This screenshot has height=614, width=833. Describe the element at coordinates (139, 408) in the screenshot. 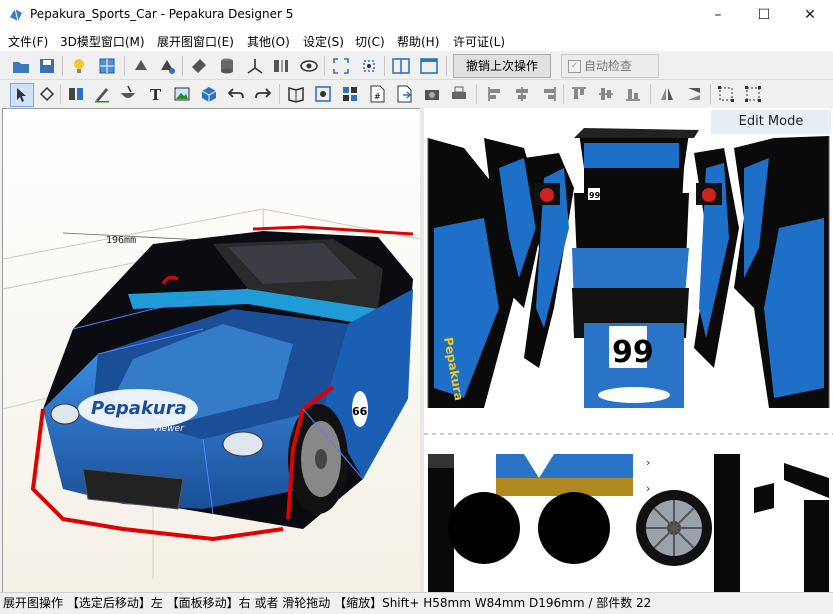

I see `hood-logo-text: Pepakura` at that location.